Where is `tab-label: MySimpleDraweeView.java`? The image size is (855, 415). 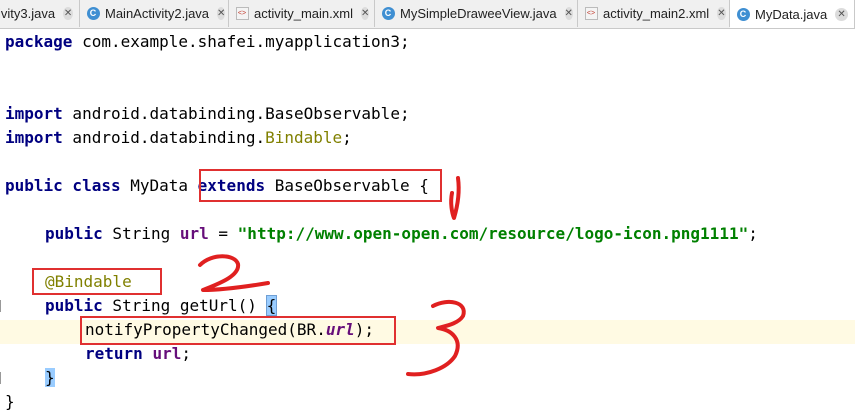
tab-label: MySimpleDraweeView.java is located at coordinates (478, 13).